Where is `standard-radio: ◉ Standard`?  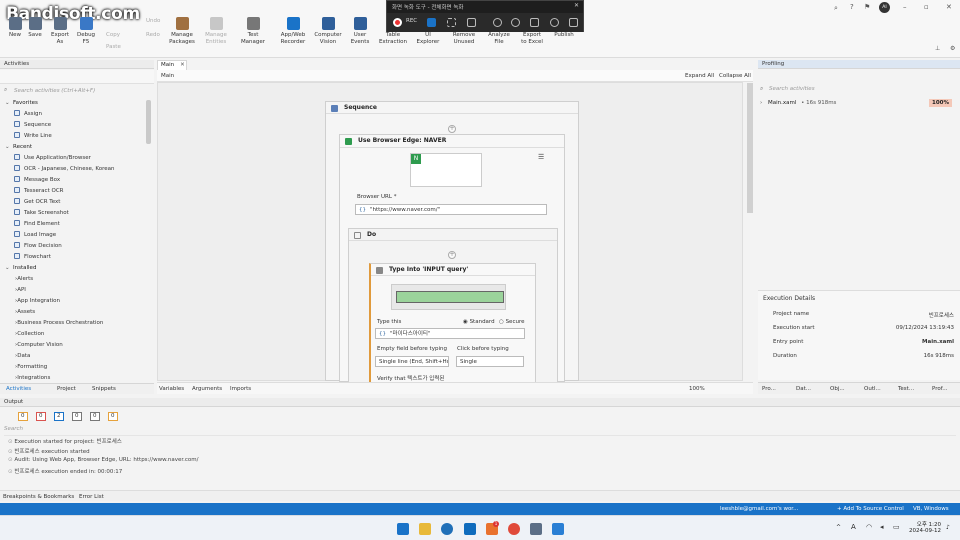 standard-radio: ◉ Standard is located at coordinates (479, 322).